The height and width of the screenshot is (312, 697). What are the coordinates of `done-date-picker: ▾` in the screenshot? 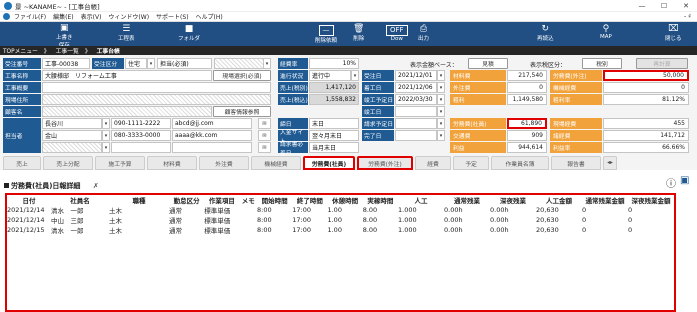 It's located at (441, 135).